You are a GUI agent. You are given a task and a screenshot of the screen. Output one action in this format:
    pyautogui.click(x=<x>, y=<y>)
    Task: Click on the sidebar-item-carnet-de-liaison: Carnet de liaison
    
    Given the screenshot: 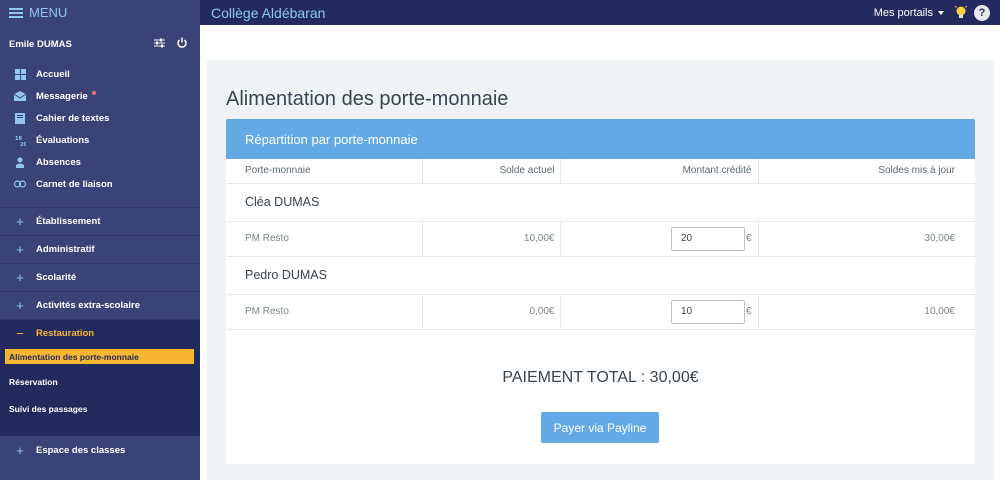 What is the action you would take?
    pyautogui.click(x=100, y=184)
    